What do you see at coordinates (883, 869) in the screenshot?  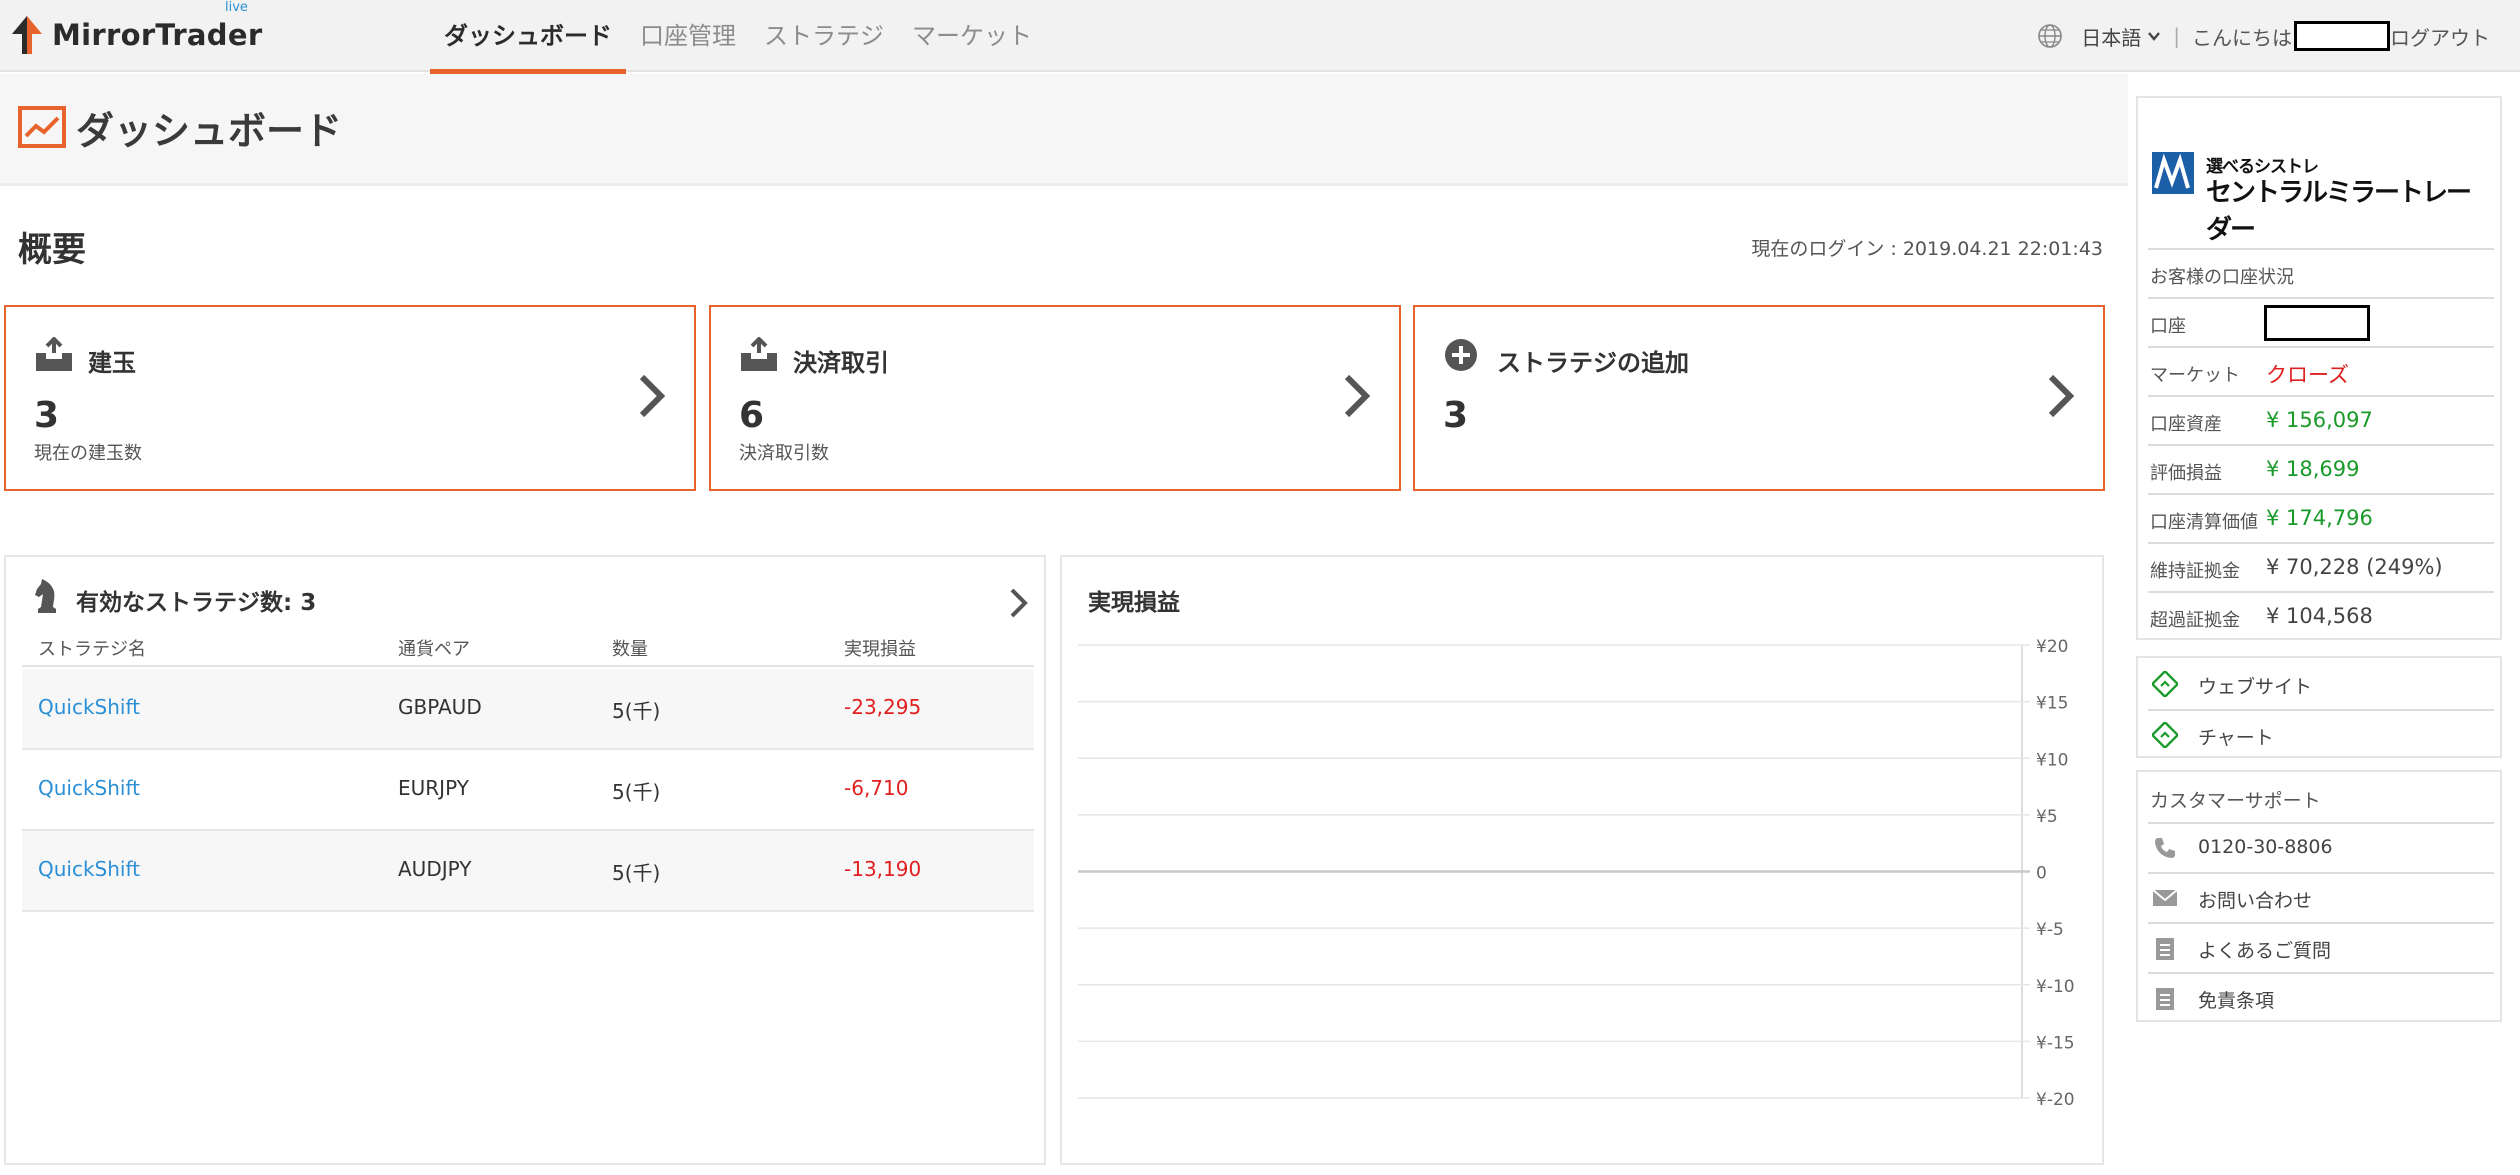 I see `realized-pl: -13,190` at bounding box center [883, 869].